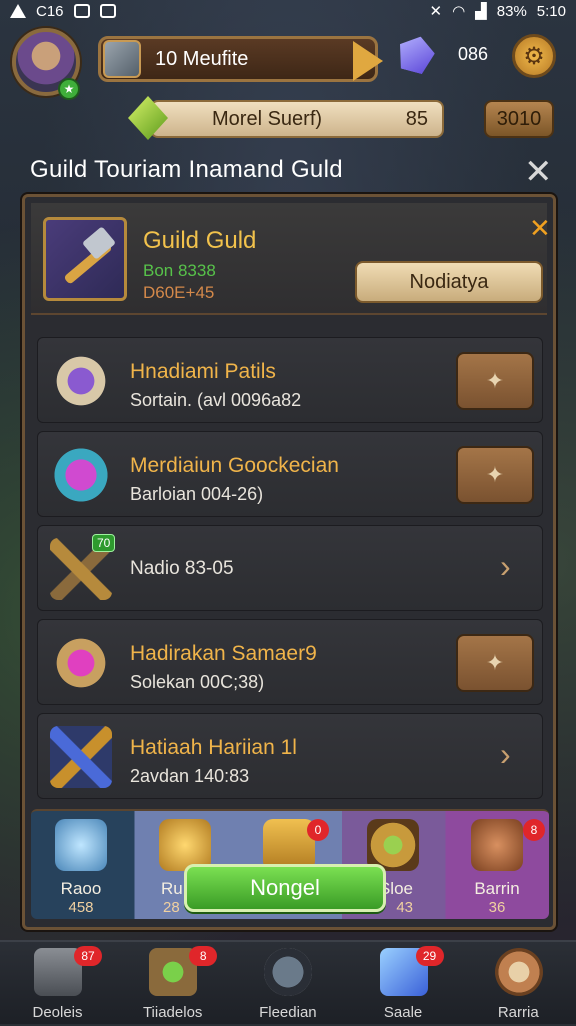  I want to click on inventory-badge: 0, so click(318, 830).